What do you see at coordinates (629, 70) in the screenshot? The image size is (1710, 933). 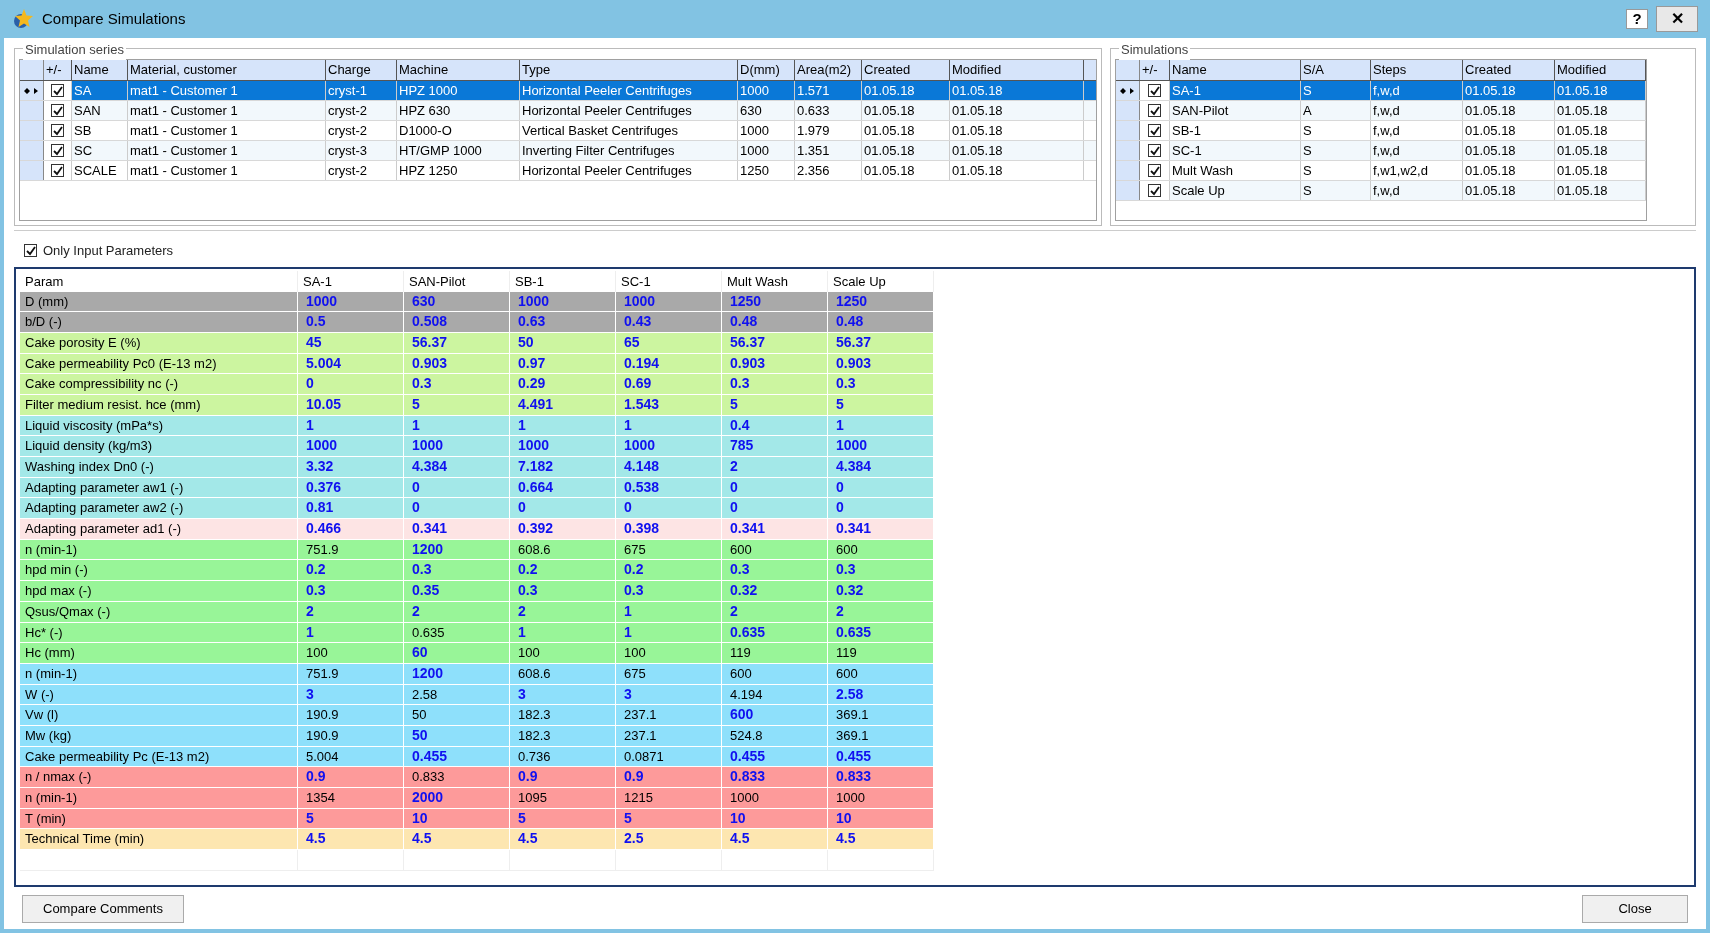 I see `column-header: Type` at bounding box center [629, 70].